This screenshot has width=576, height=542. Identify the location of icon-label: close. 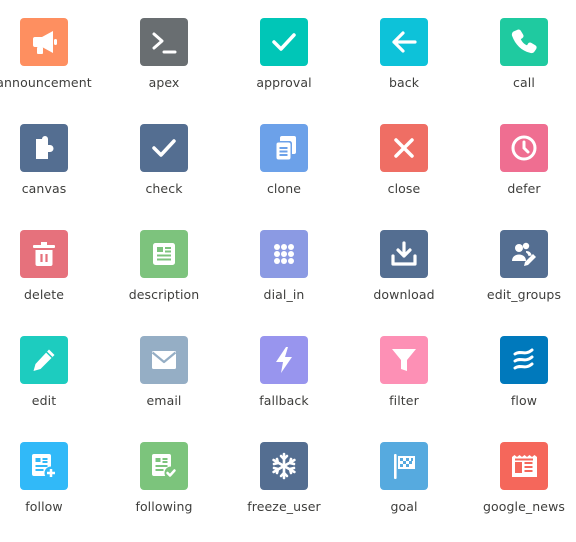
(404, 188).